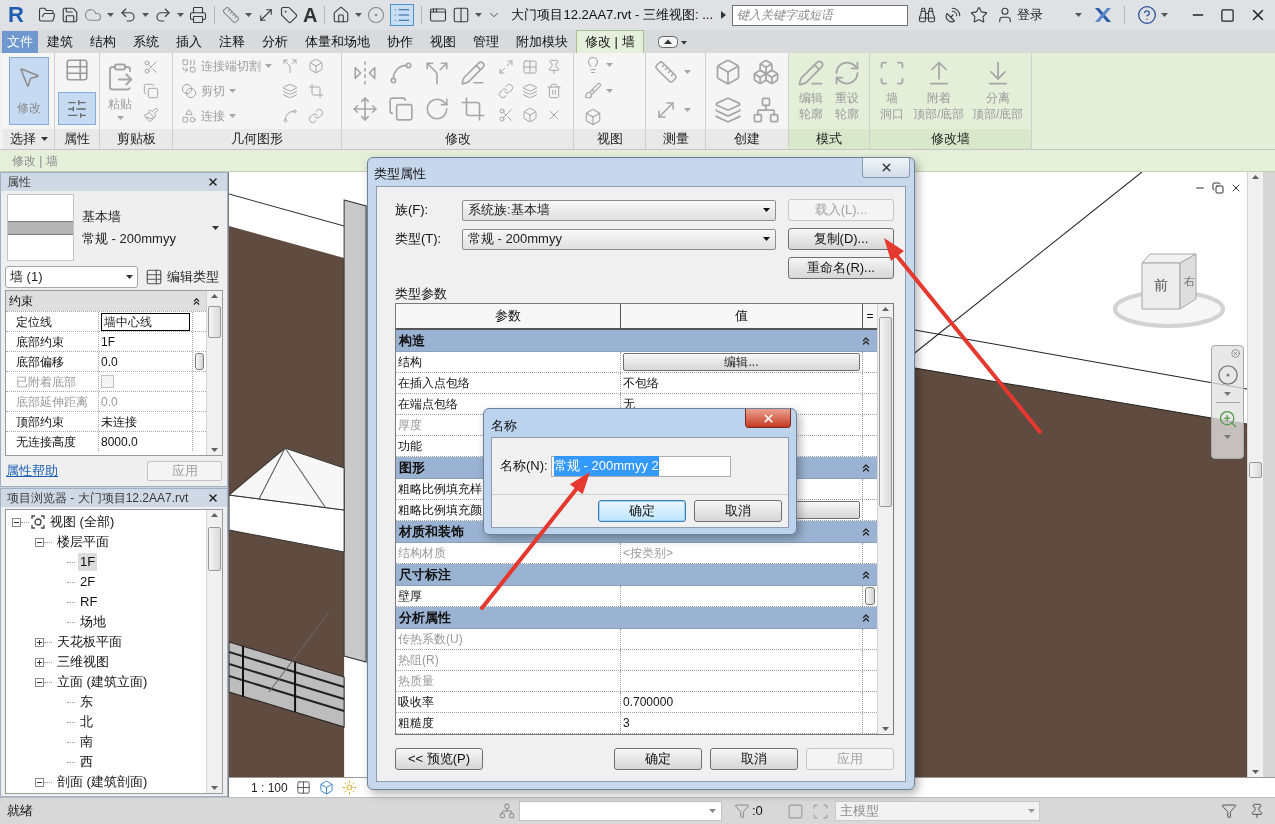 This screenshot has height=824, width=1275. Describe the element at coordinates (820, 15) in the screenshot. I see `search-field: 键入关键字或短语` at that location.